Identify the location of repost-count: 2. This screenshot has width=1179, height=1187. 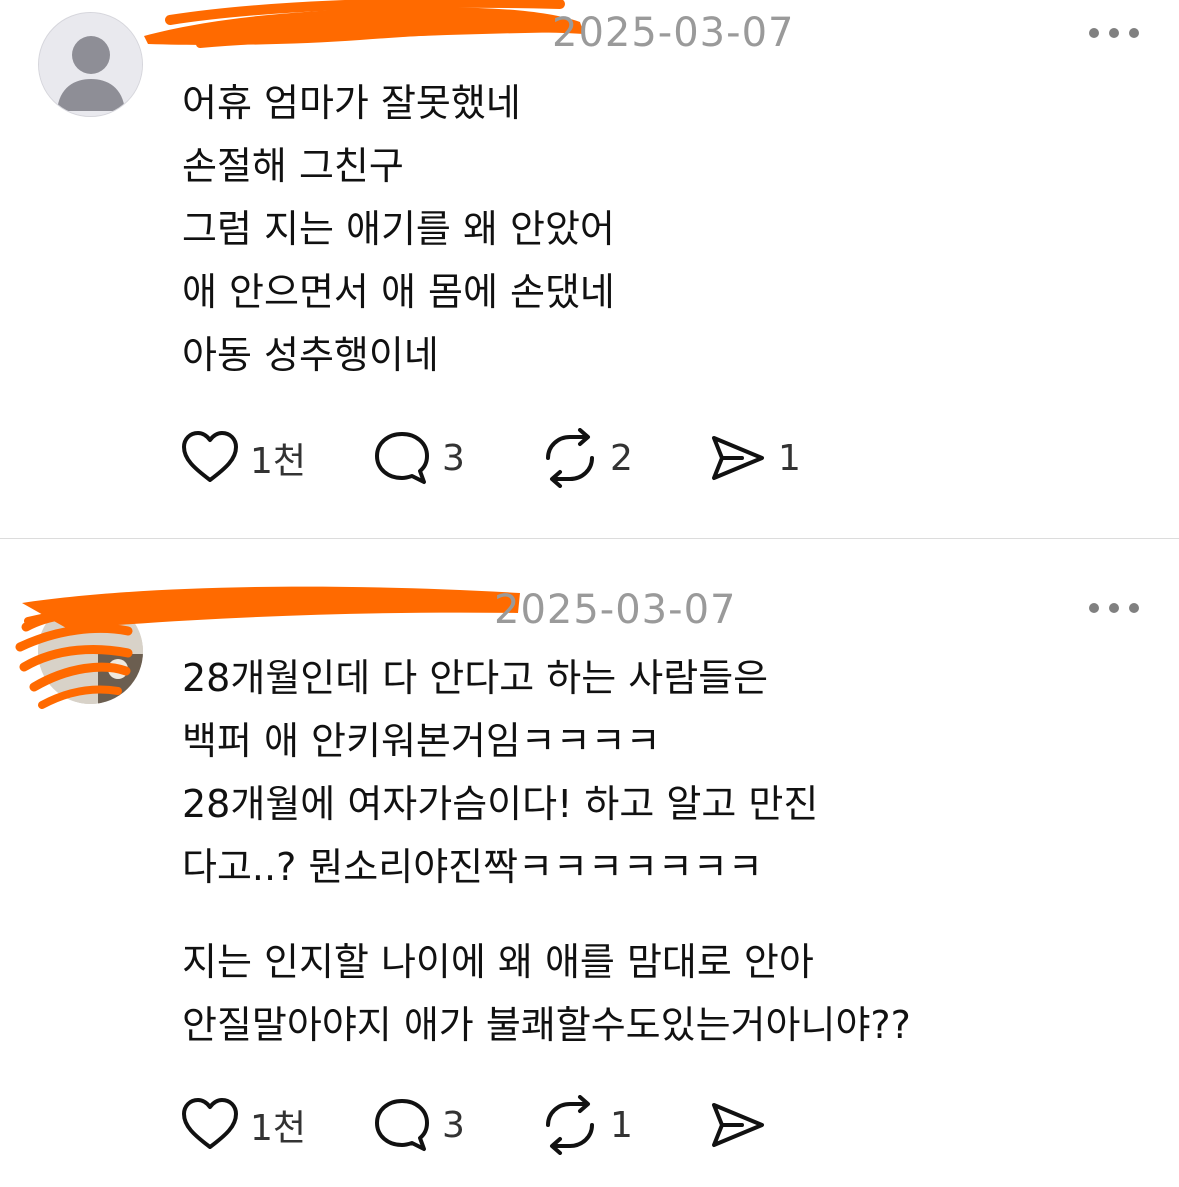
(621, 458).